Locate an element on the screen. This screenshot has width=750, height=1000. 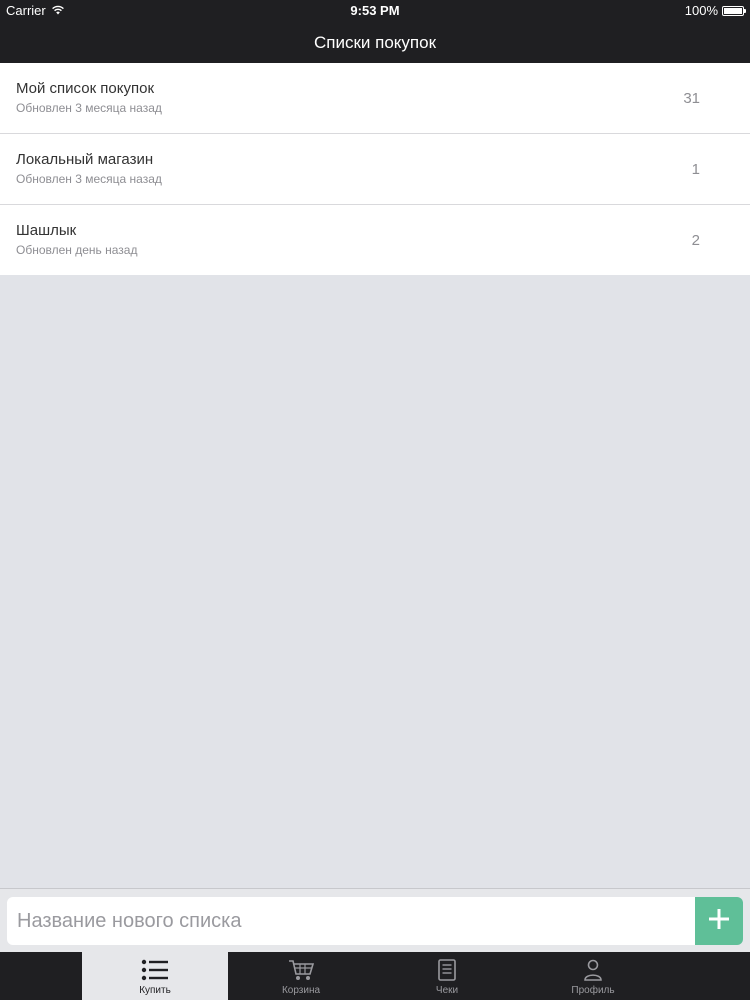
page-title: Списки покупок is located at coordinates (375, 42).